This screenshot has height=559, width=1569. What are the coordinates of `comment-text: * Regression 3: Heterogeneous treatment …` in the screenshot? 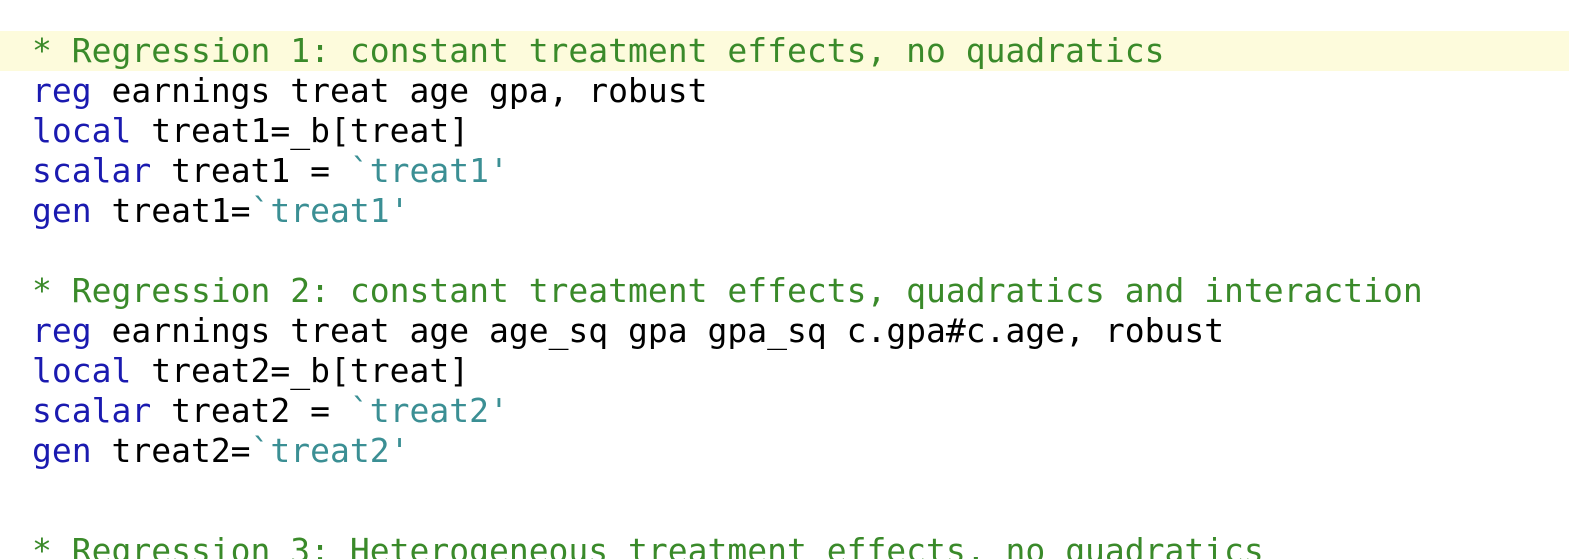 It's located at (648, 545).